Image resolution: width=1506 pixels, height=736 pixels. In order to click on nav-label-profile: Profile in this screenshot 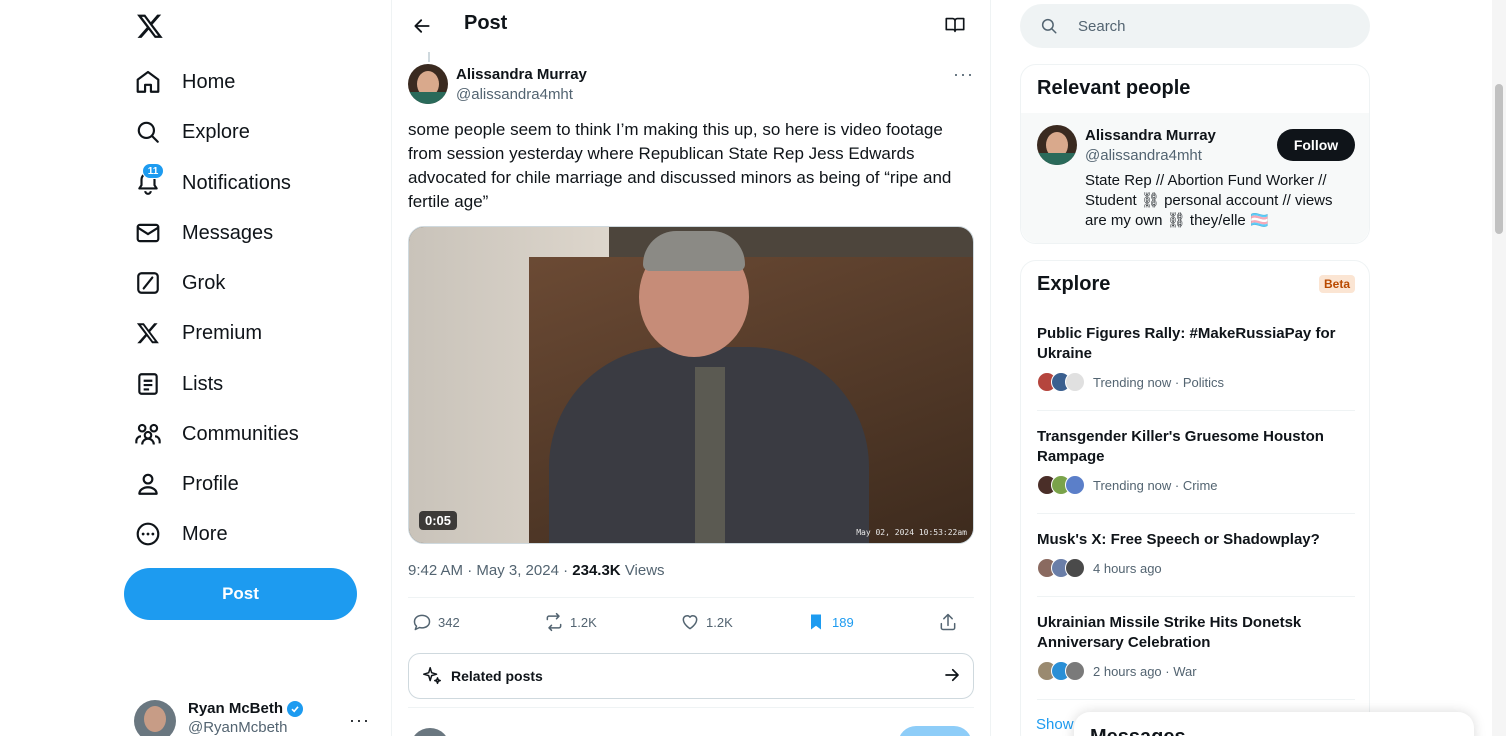, I will do `click(210, 483)`.